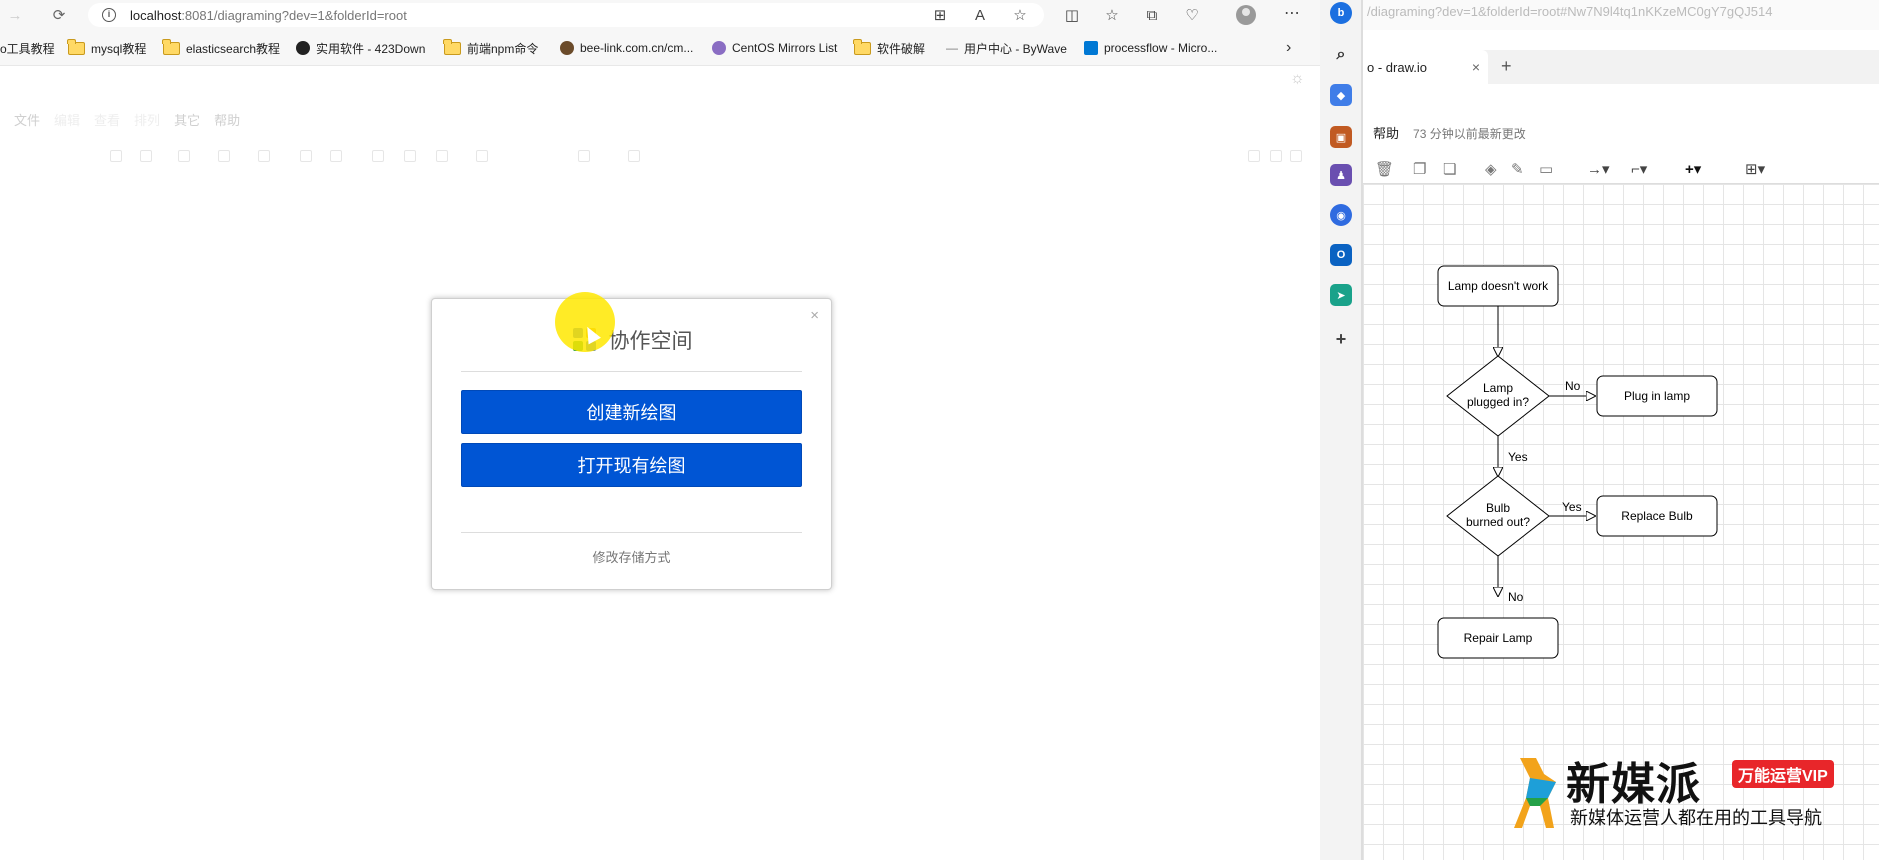 Image resolution: width=1879 pixels, height=860 pixels. I want to click on refresh-icon: ⟳, so click(59, 15).